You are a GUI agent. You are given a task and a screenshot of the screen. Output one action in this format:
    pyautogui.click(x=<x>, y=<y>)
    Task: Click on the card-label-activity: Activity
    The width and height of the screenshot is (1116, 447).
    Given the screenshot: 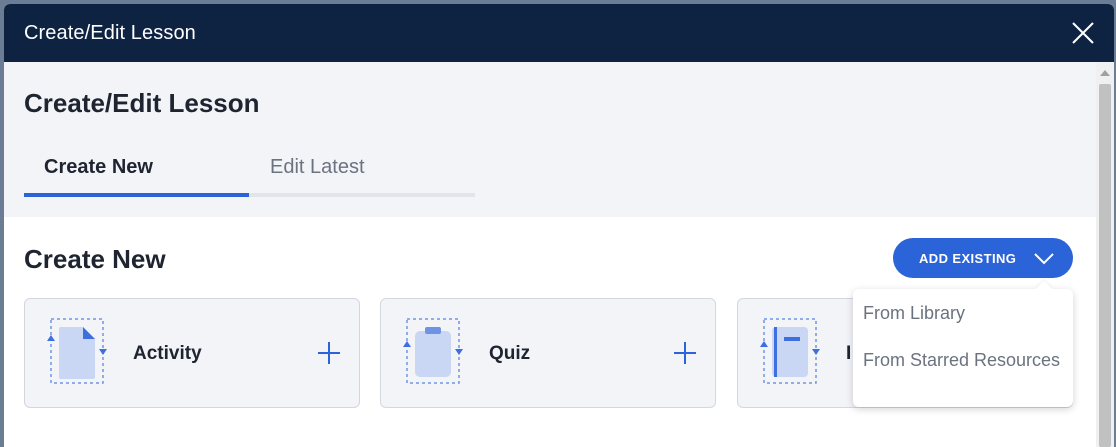 What is the action you would take?
    pyautogui.click(x=167, y=353)
    